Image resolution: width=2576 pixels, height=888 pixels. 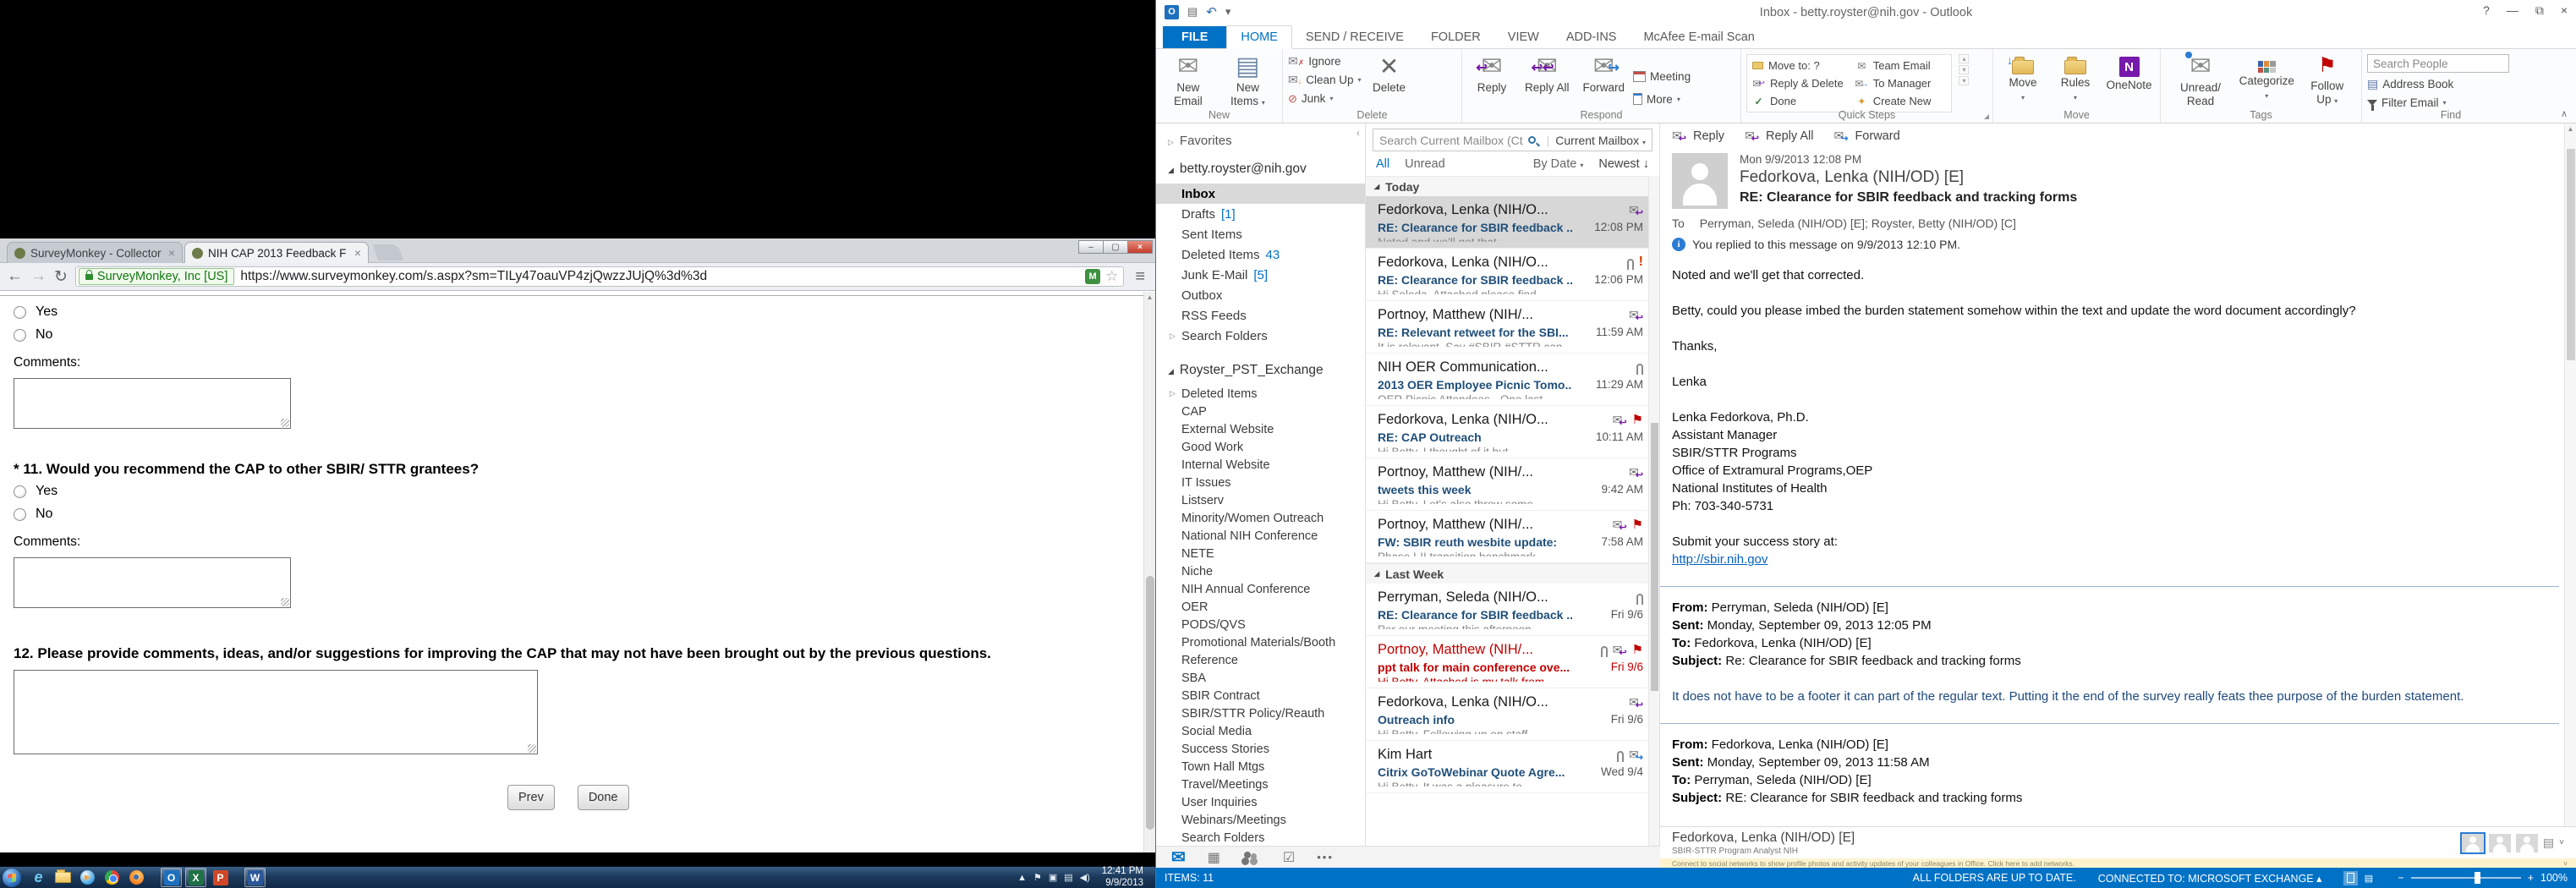 What do you see at coordinates (1270, 660) in the screenshot?
I see `folder-item: Reference` at bounding box center [1270, 660].